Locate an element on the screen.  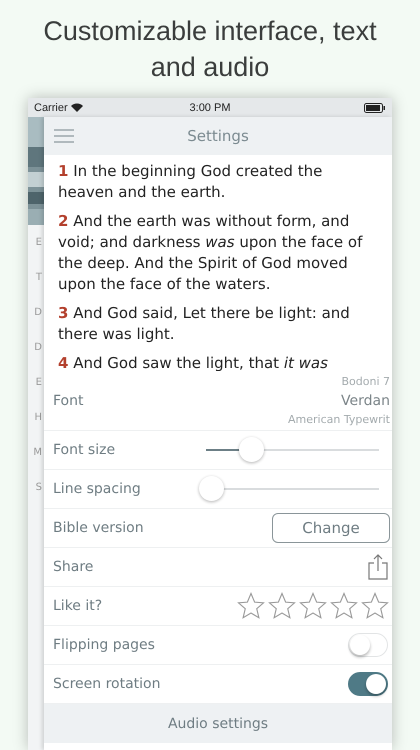
setting-label: Share is located at coordinates (73, 567).